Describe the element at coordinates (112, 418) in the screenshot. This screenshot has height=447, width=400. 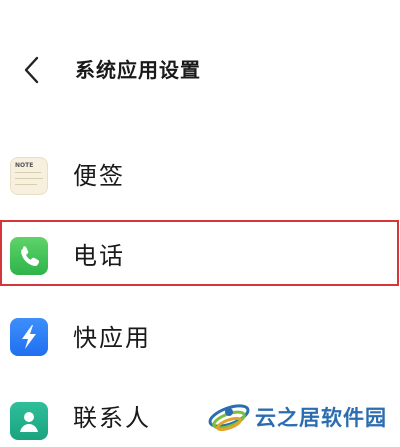
I see `list-item-label: 联系人` at that location.